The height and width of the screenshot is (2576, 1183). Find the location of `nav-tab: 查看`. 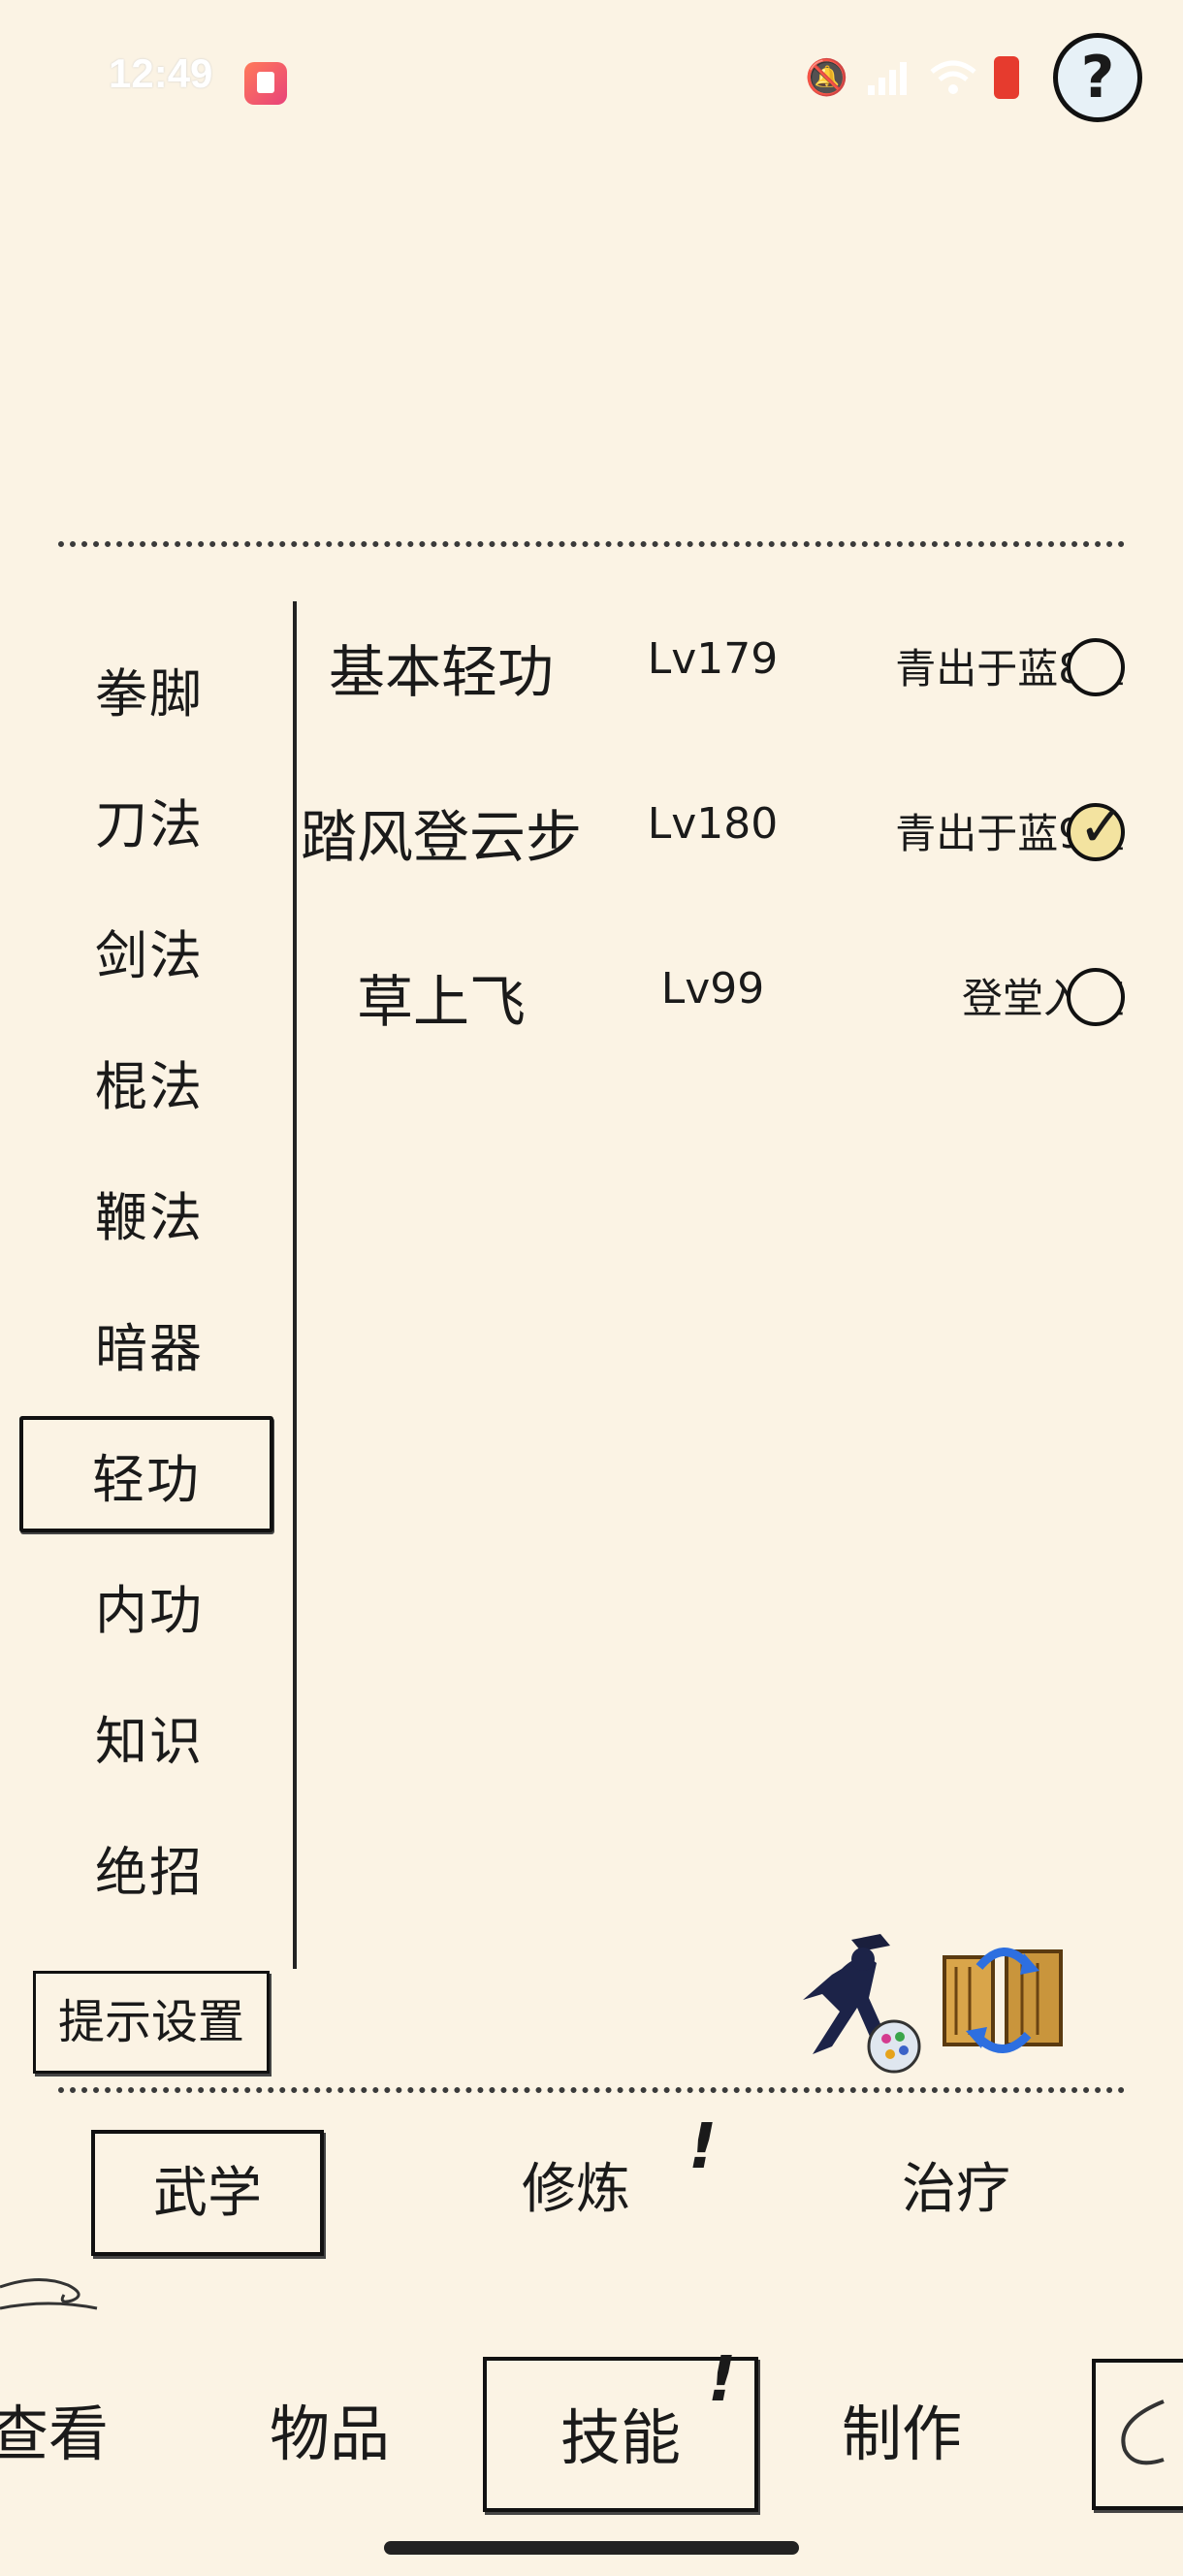

nav-tab: 查看 is located at coordinates (68, 2434).